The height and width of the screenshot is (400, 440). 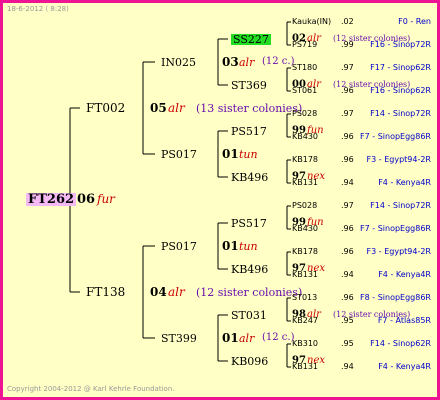 I want to click on gen4-line: F8 - SinopEgg86R, so click(x=395, y=297).